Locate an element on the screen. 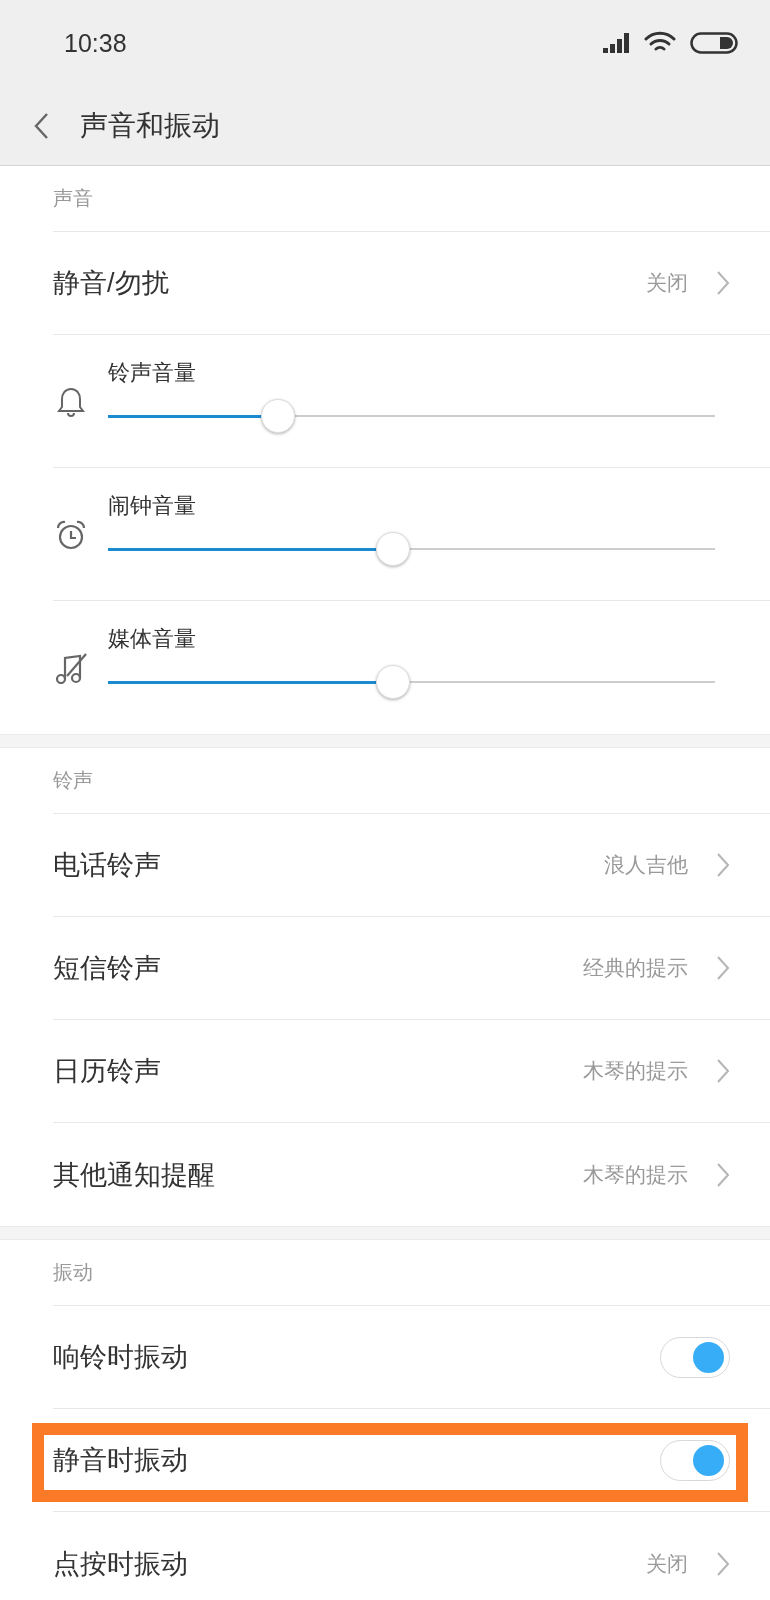 This screenshot has height=1600, width=770. setting-label: 短信铃声 is located at coordinates (107, 968).